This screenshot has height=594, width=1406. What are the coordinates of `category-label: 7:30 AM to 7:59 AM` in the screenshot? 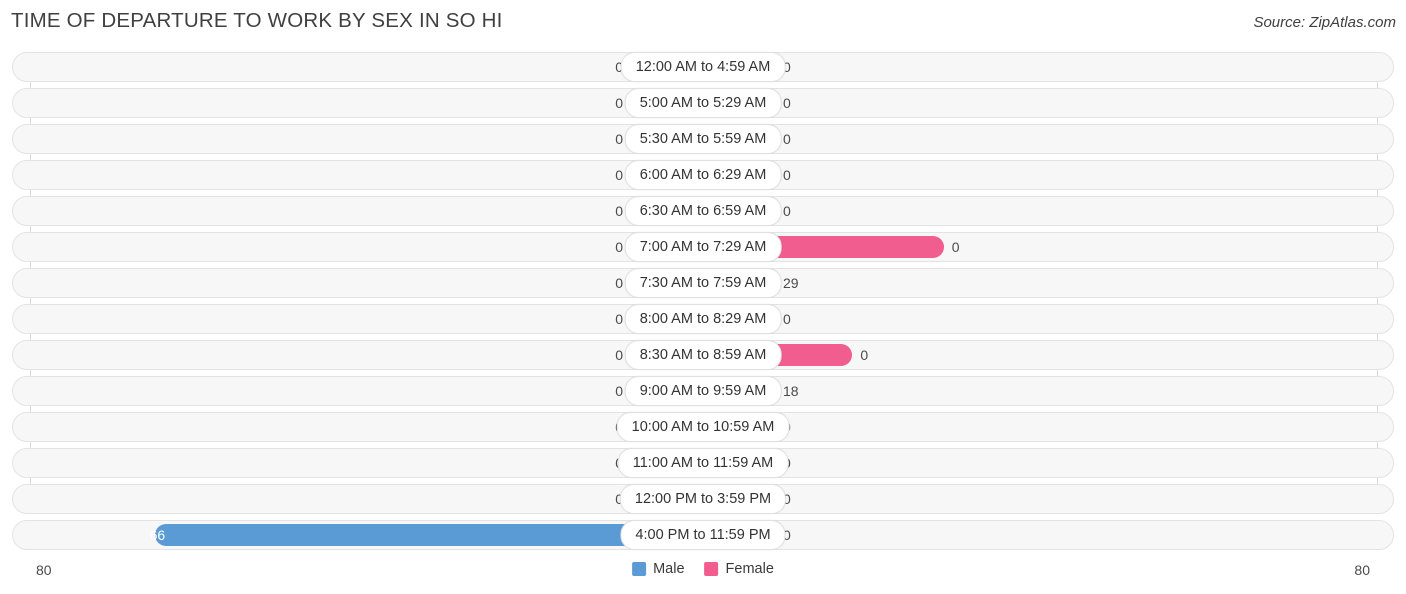 It's located at (703, 283).